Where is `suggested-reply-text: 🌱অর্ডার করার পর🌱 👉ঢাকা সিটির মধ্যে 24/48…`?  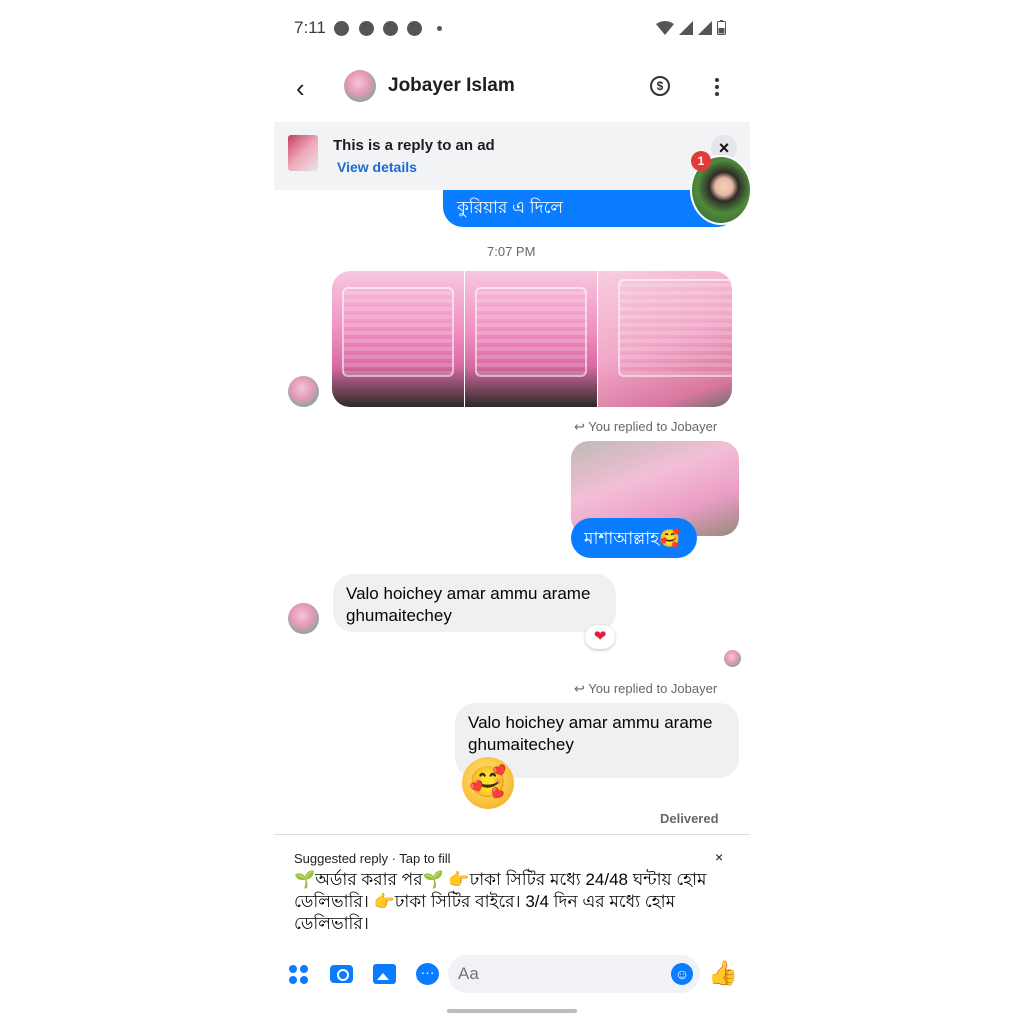
suggested-reply-text: 🌱অর্ডার করার পর🌱 👉ঢাকা সিটির মধ্যে 24/48… is located at coordinates (519, 902).